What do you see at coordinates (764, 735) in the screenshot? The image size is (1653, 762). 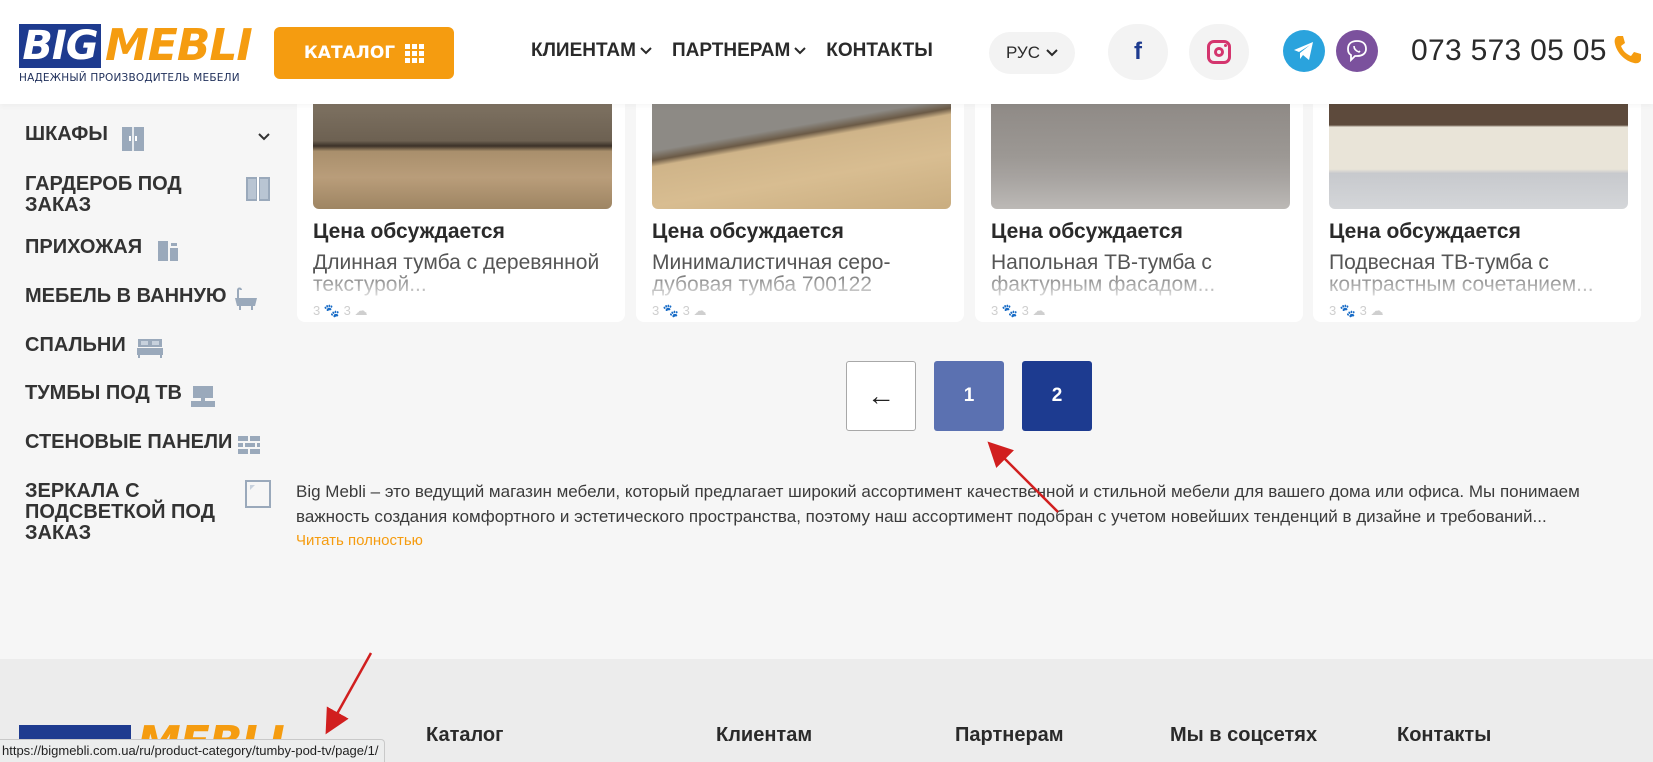 I see `footer-heading-clients: Клиентам` at bounding box center [764, 735].